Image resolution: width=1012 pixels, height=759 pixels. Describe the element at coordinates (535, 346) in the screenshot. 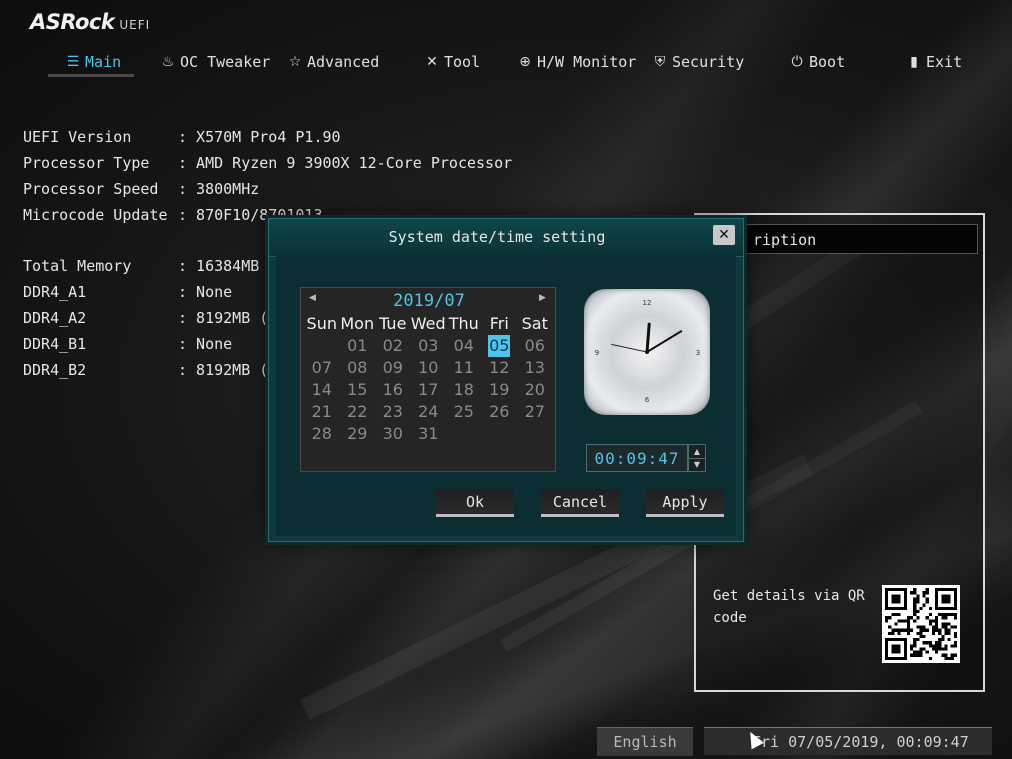

I see `calendar-day: 06` at that location.